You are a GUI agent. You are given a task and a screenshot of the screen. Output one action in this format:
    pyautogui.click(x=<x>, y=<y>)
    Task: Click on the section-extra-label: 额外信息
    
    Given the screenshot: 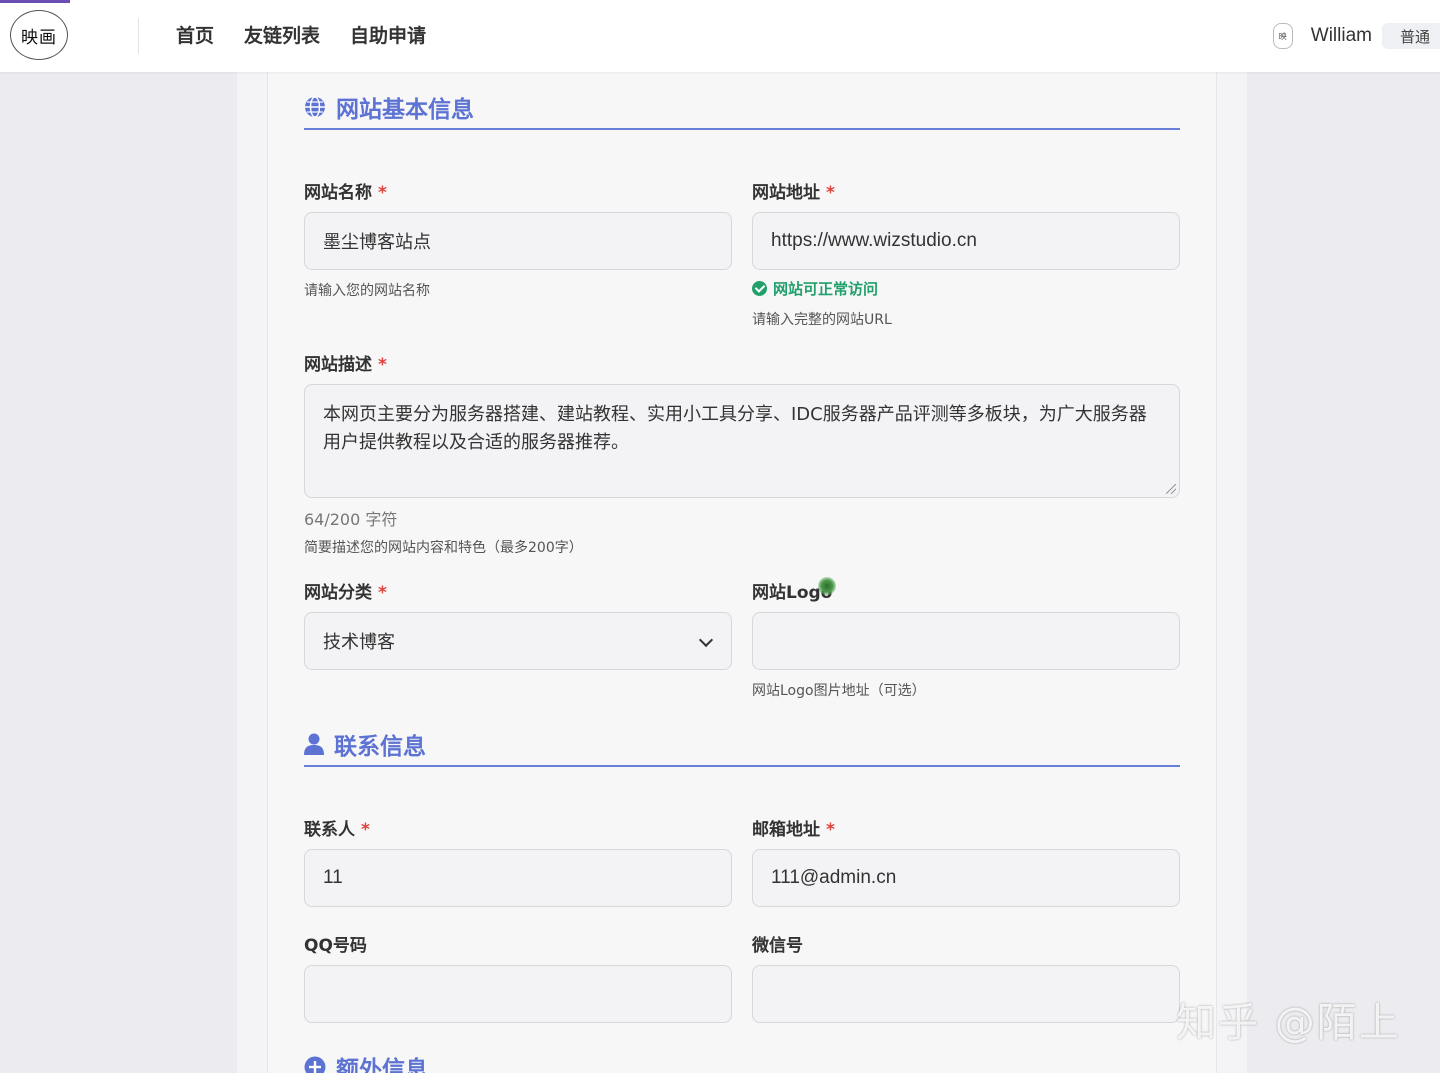 What is the action you would take?
    pyautogui.click(x=382, y=1065)
    